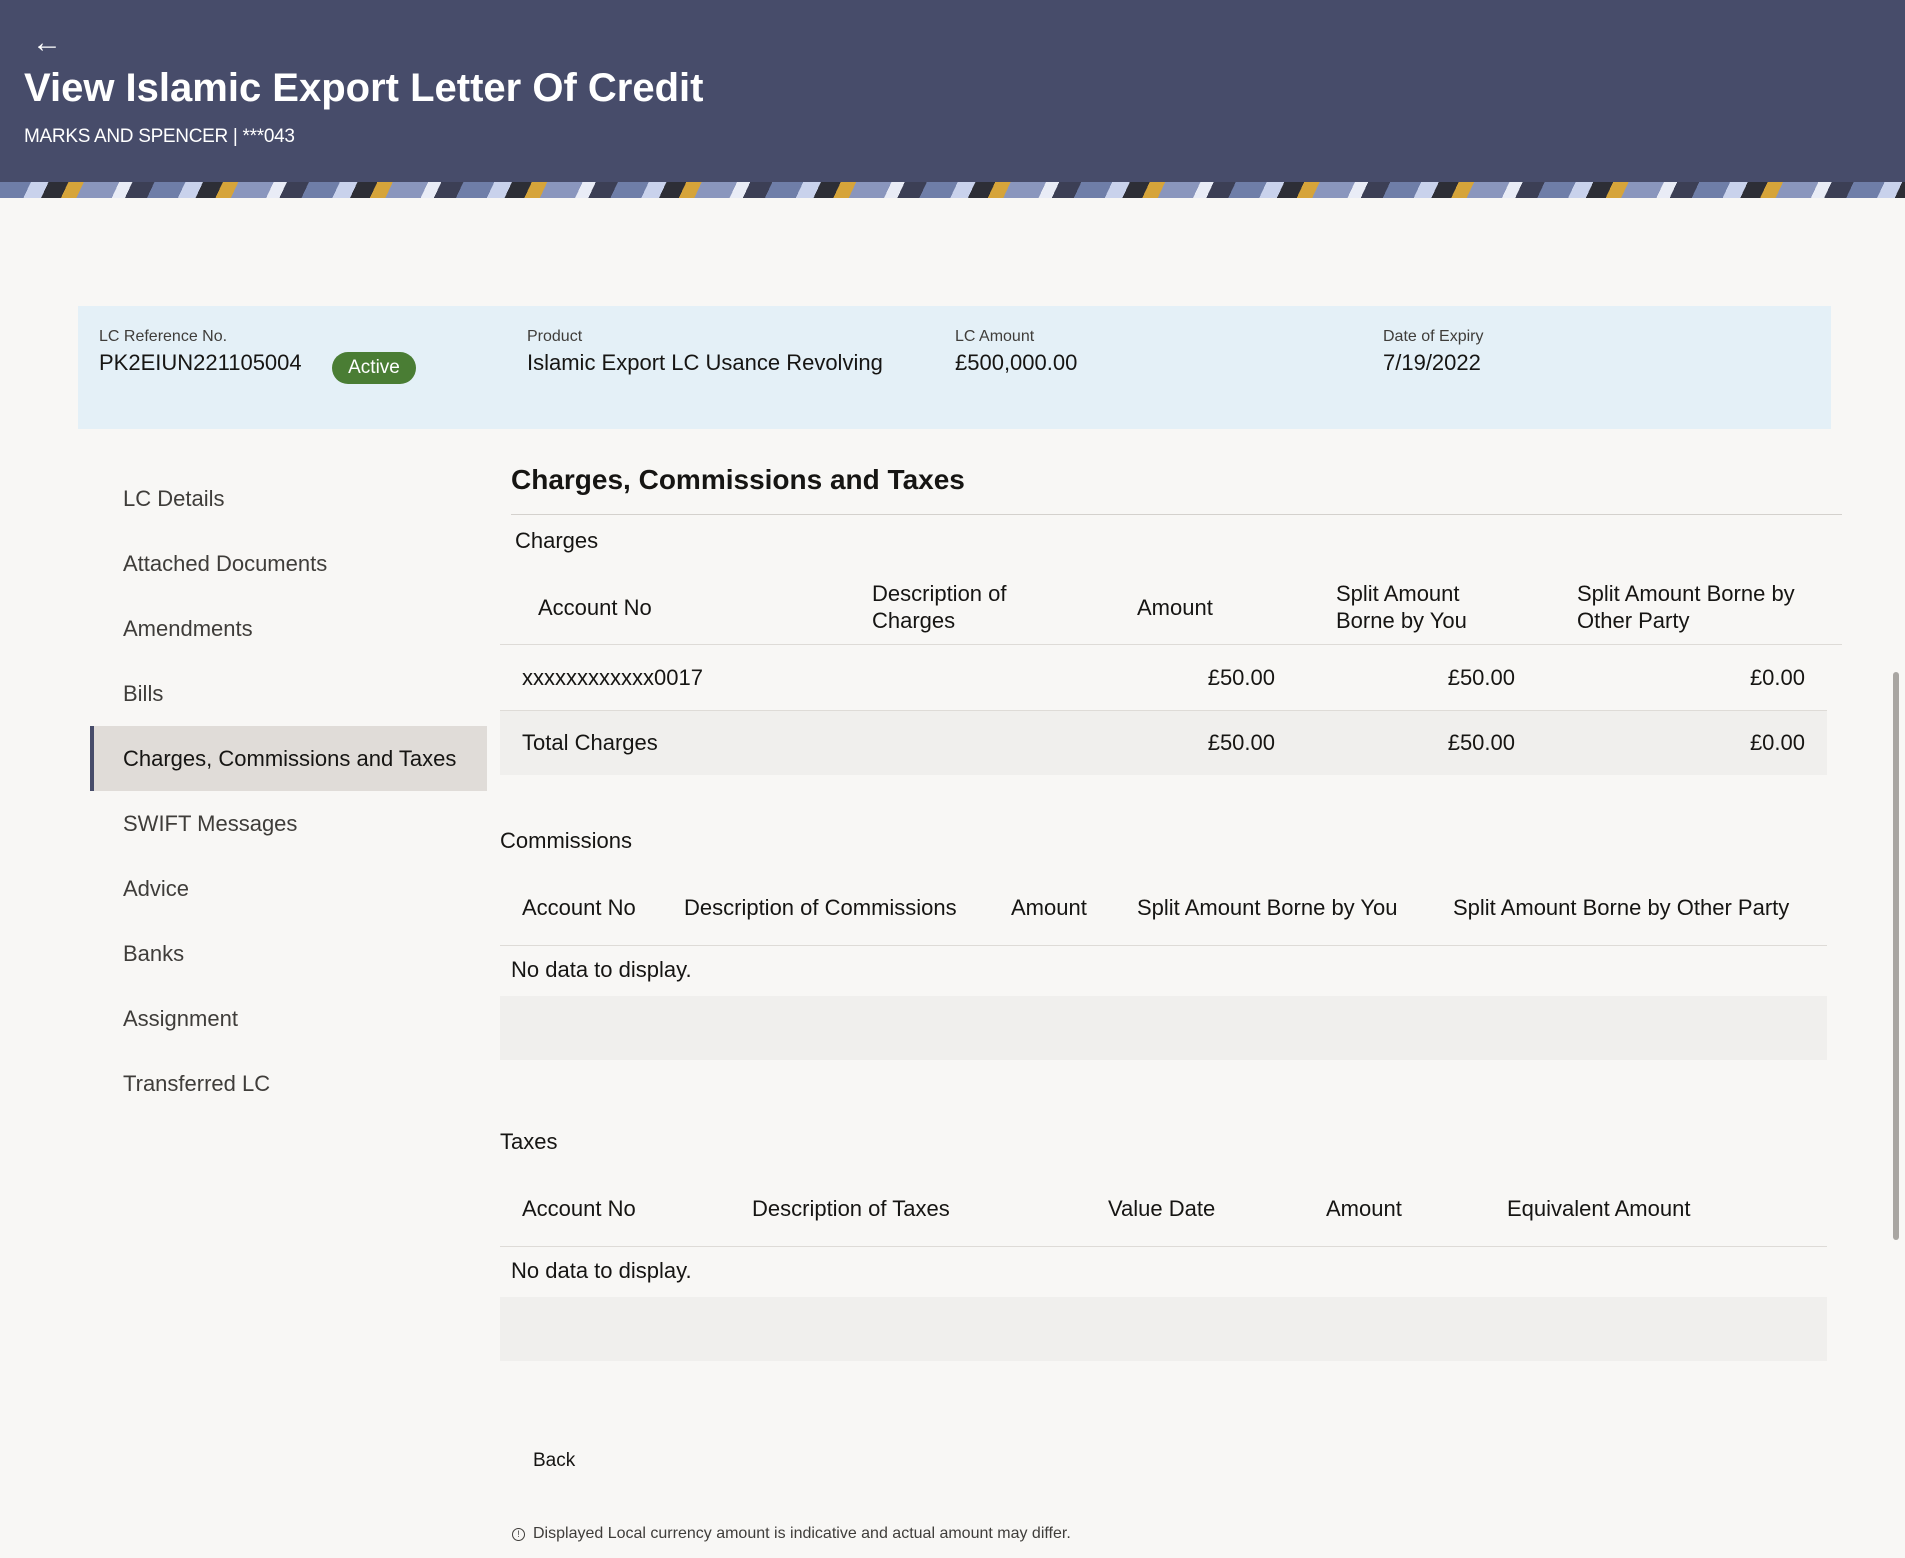 The height and width of the screenshot is (1558, 1905). What do you see at coordinates (1777, 742) in the screenshot?
I see `charges-total-split-other: £0.00` at bounding box center [1777, 742].